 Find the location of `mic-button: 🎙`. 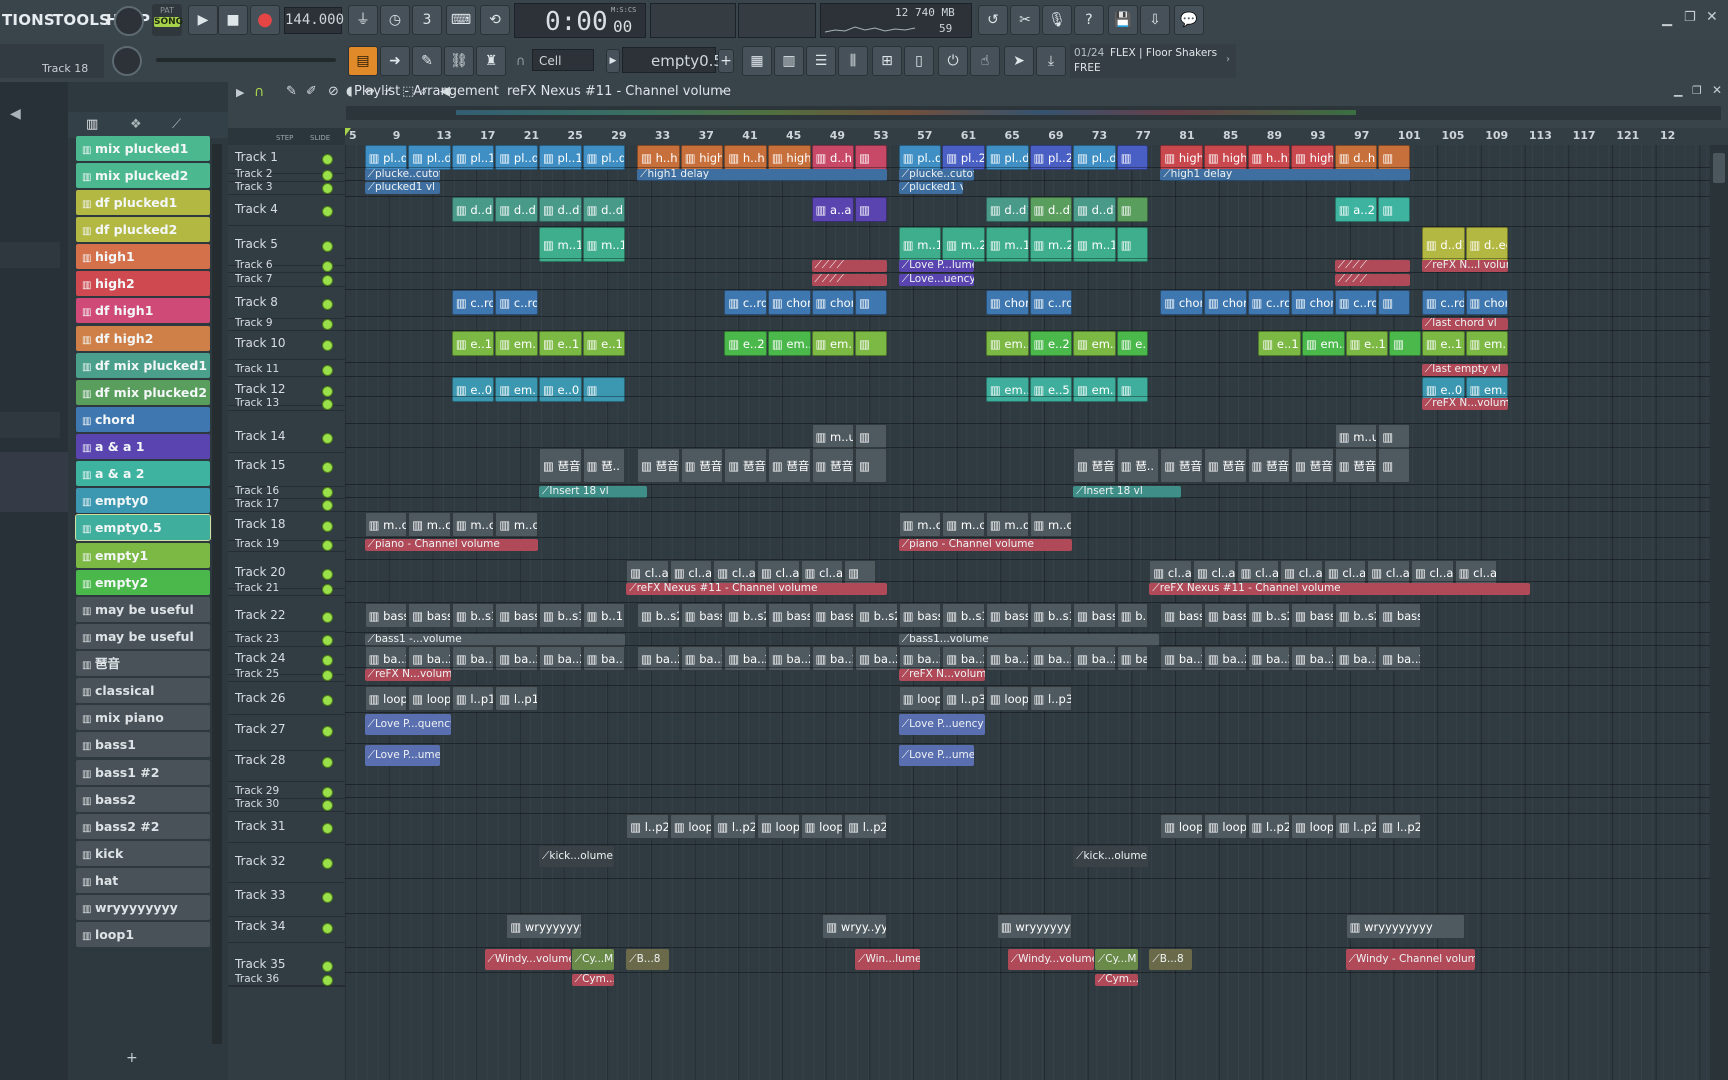

mic-button: 🎙 is located at coordinates (1057, 20).